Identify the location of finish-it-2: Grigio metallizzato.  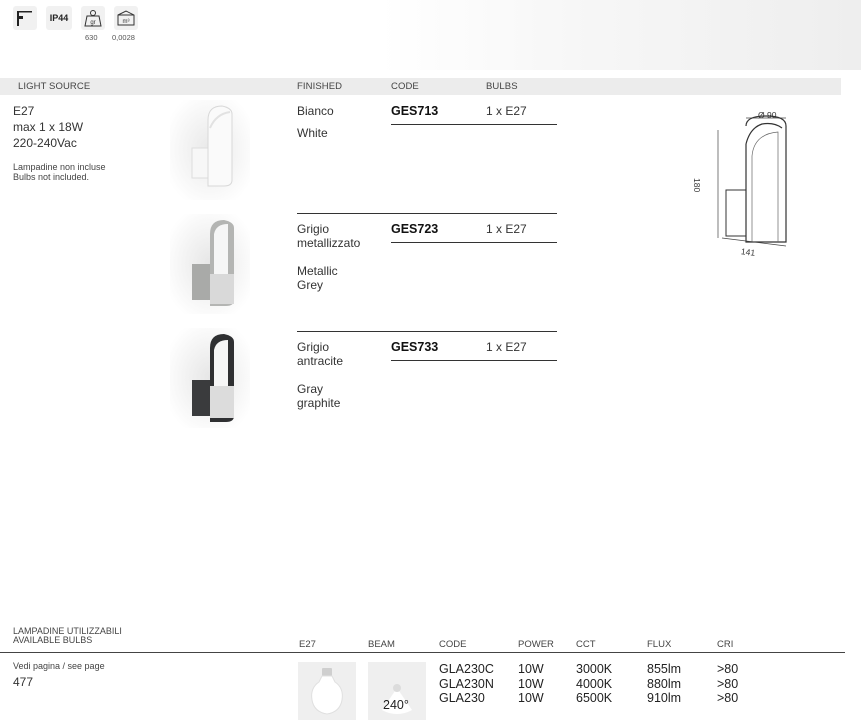
(329, 236).